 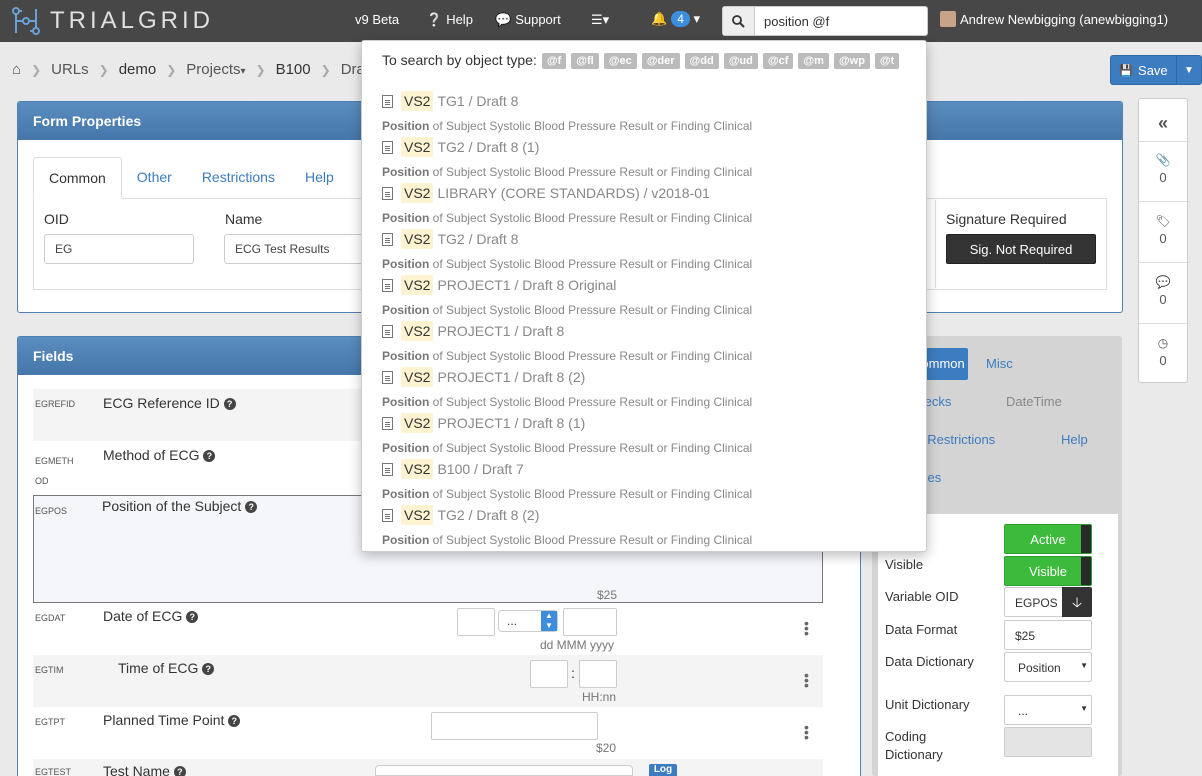 I want to click on search-type-chip: @ec, so click(x=620, y=61).